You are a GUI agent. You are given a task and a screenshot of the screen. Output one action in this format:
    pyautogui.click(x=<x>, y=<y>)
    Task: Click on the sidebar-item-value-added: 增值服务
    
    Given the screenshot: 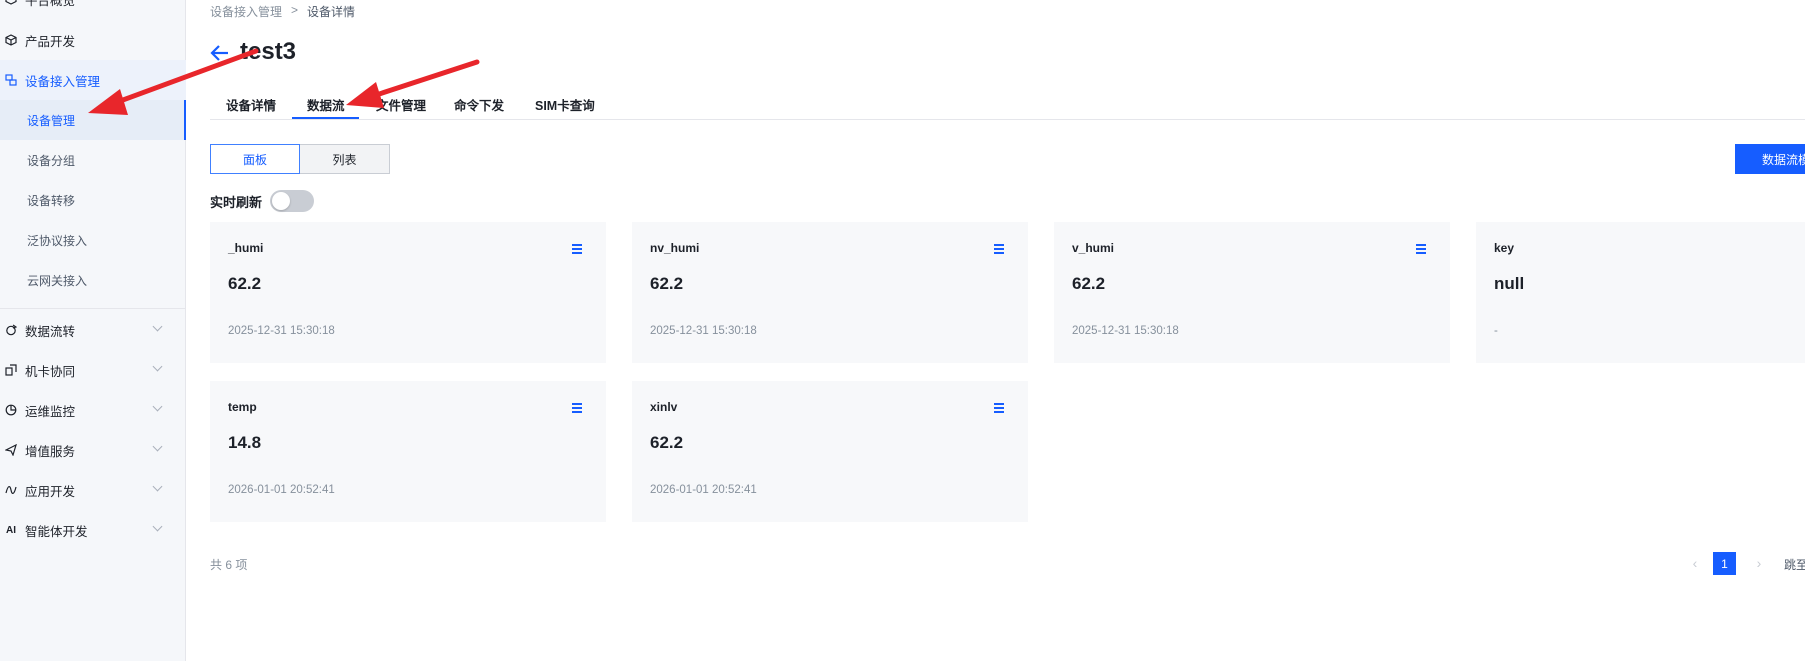 What is the action you would take?
    pyautogui.click(x=93, y=450)
    